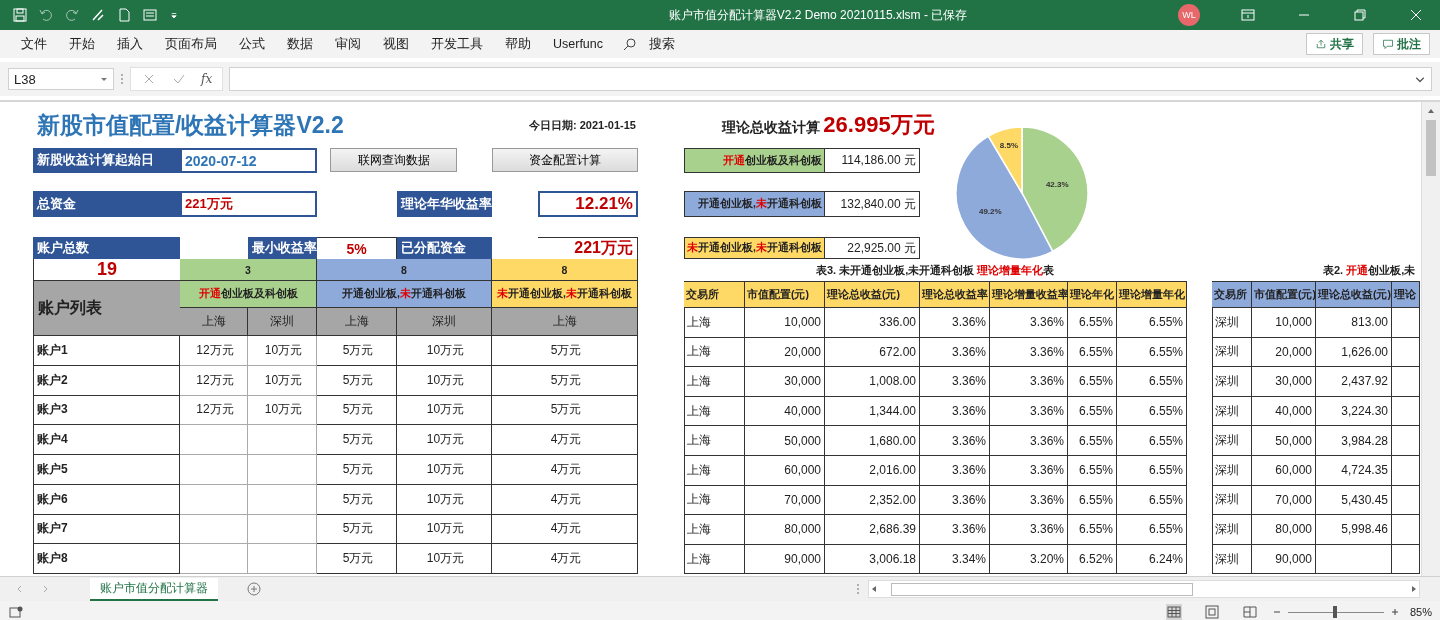  I want to click on sheet-tab: 账户市值分配计算器, so click(154, 589).